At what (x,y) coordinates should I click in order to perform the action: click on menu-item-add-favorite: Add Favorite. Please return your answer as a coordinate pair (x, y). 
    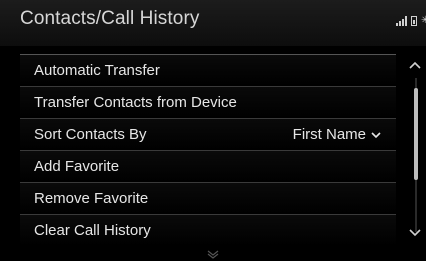
    Looking at the image, I should click on (208, 166).